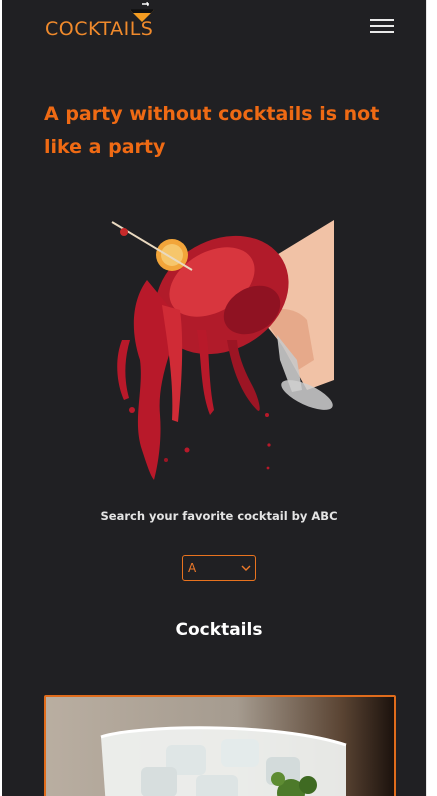  I want to click on chevron-down-icon, so click(246, 568).